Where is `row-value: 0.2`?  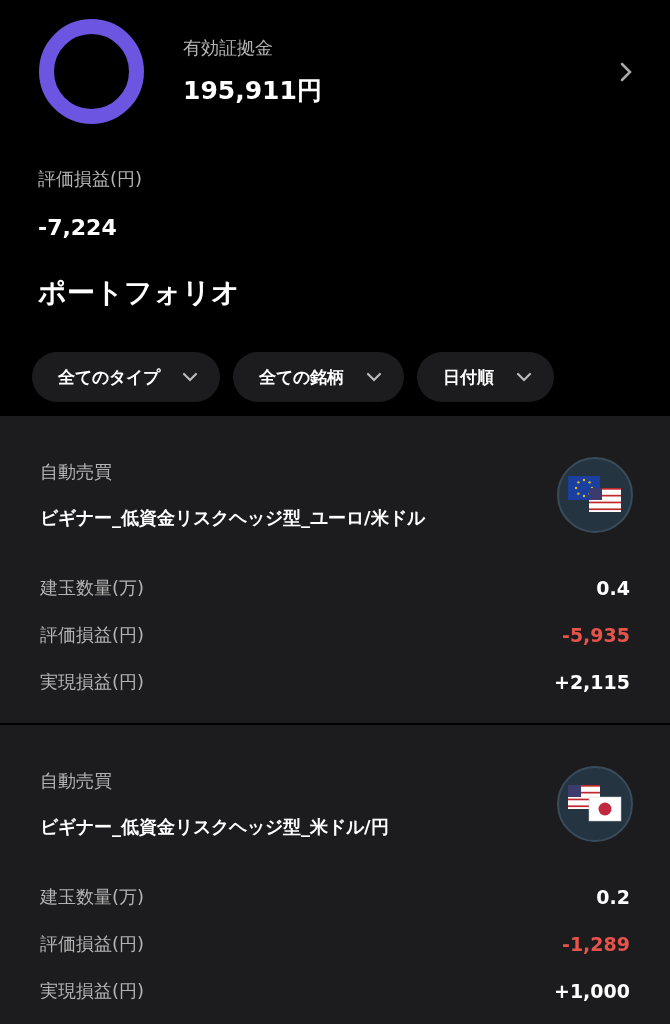 row-value: 0.2 is located at coordinates (613, 896).